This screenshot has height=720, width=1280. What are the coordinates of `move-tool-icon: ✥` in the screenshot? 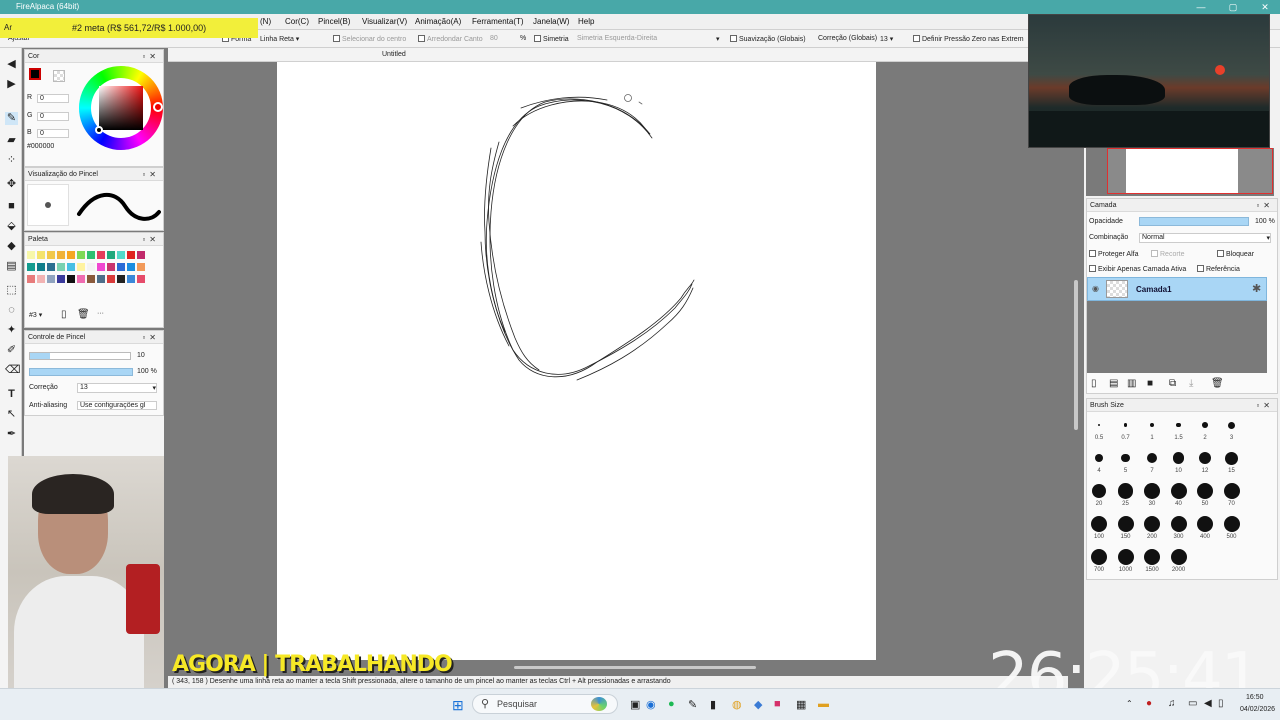 It's located at (11, 184).